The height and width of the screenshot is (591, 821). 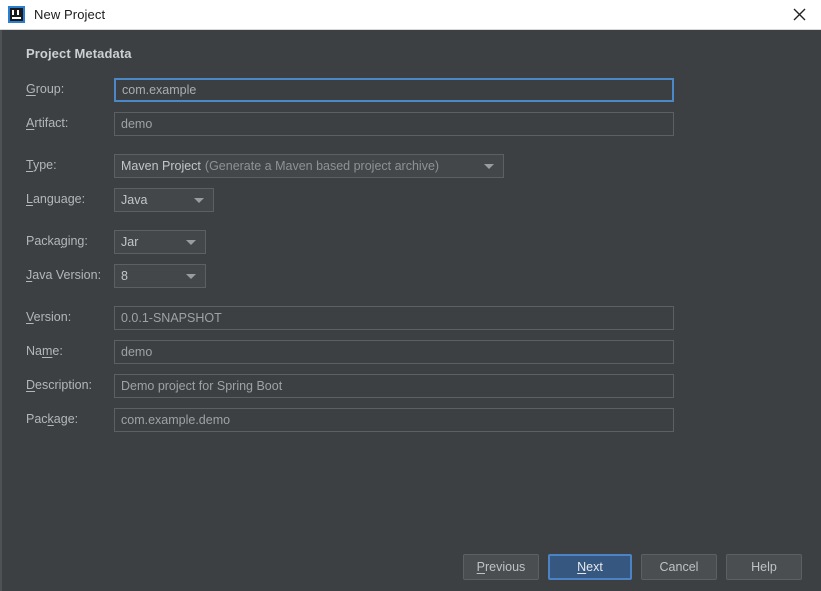 I want to click on field-row-group: Group: com.example, so click(x=411, y=91).